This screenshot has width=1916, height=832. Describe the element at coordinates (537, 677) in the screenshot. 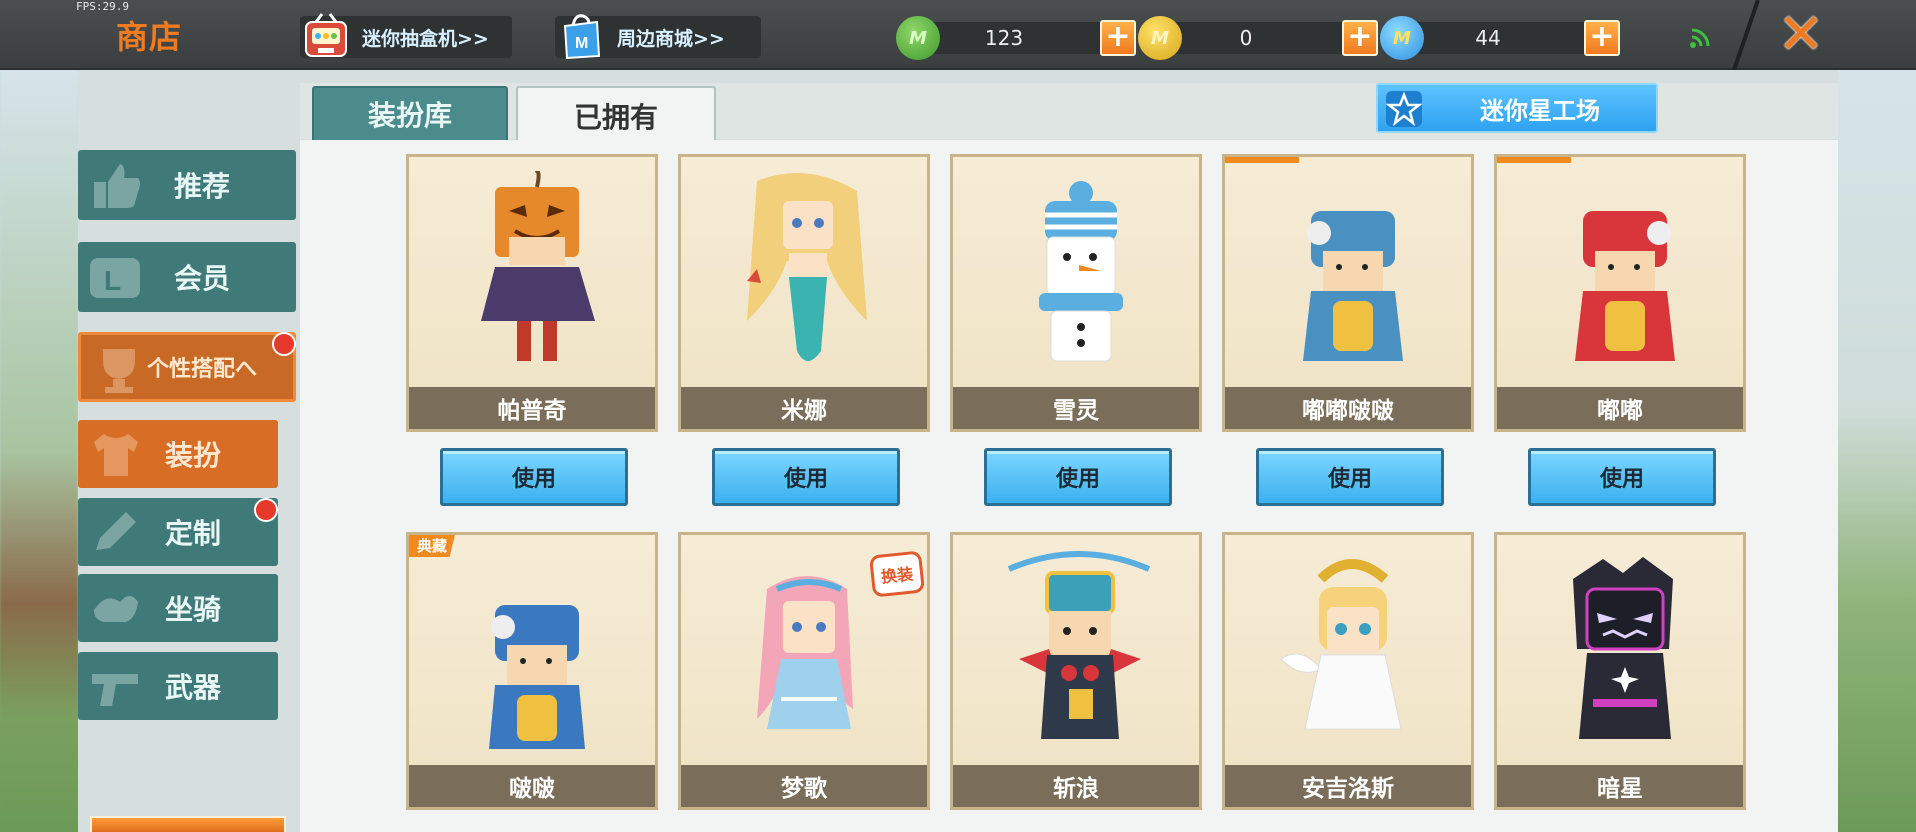

I see `skin-avatar-bobo` at that location.